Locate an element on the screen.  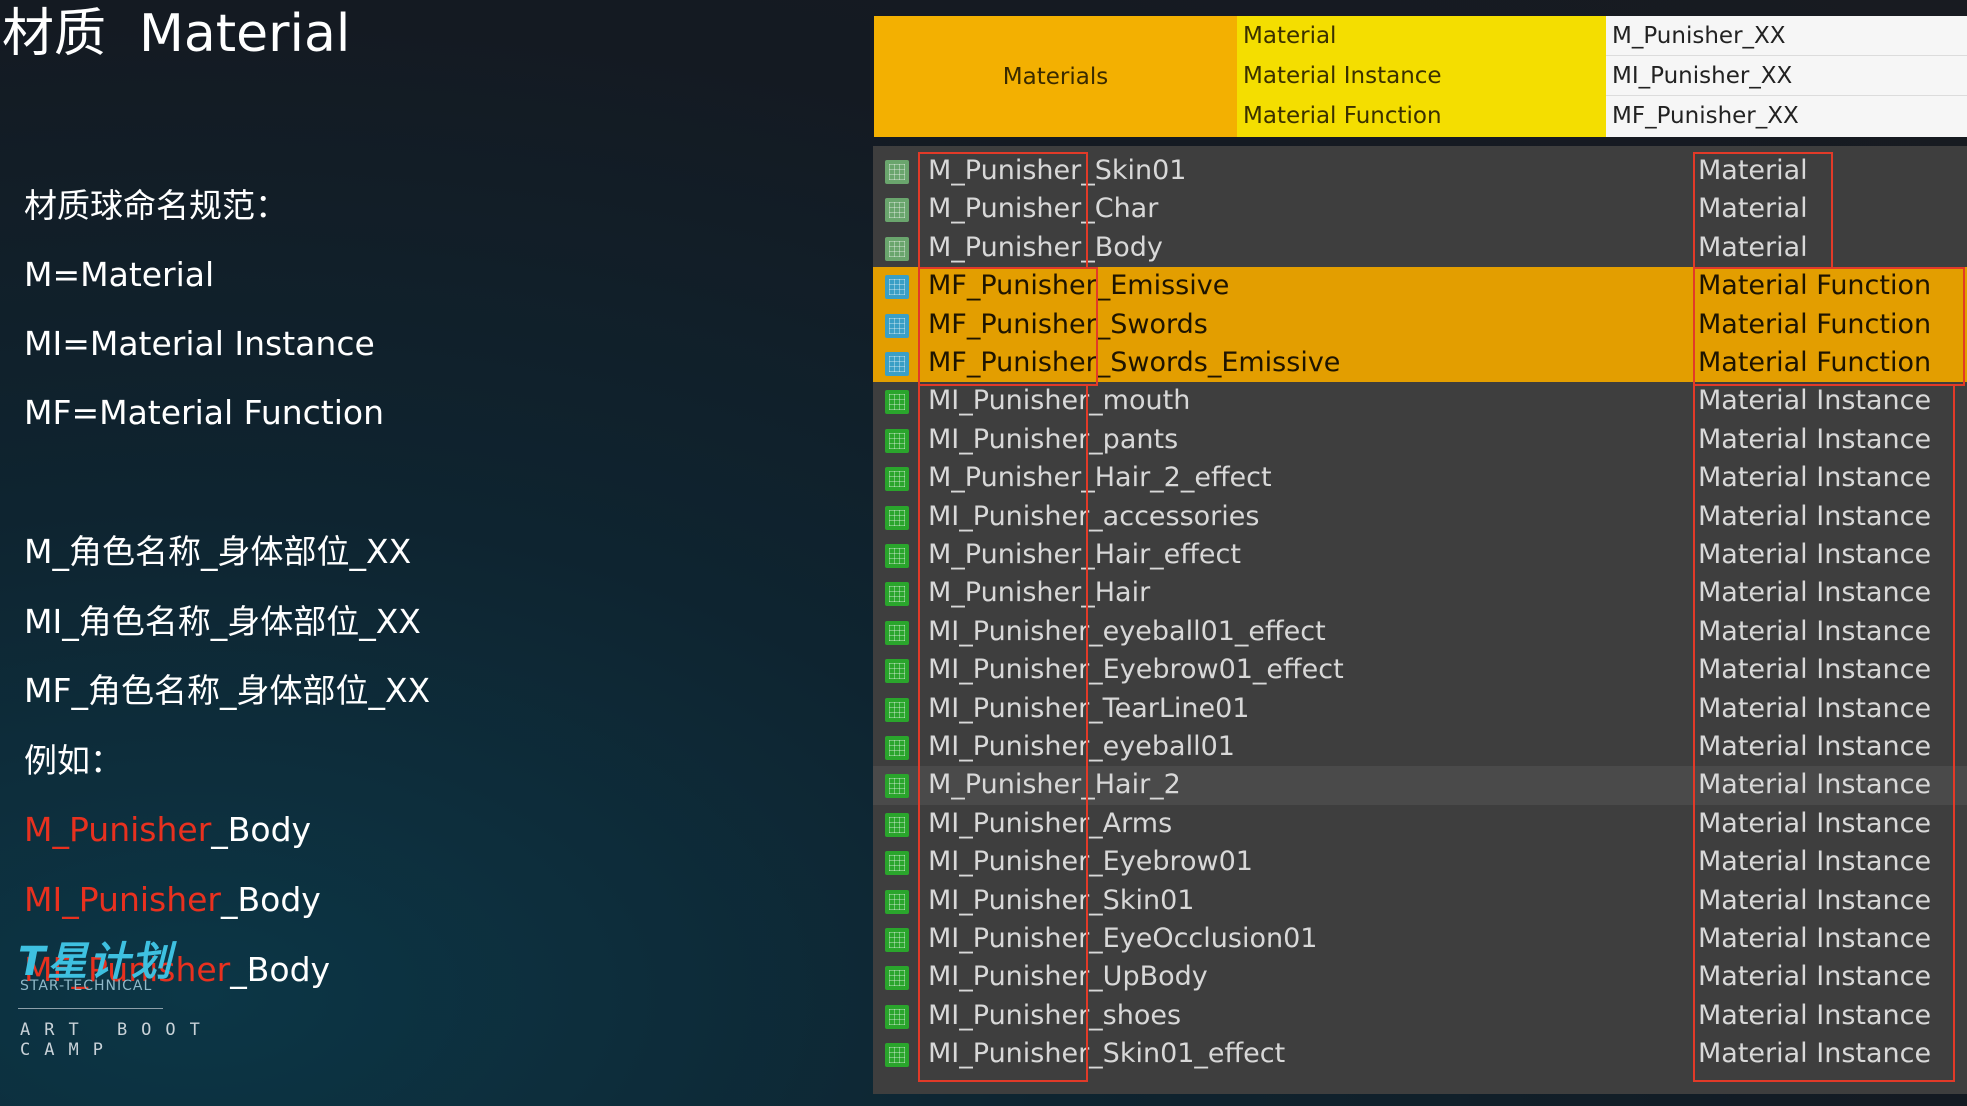
example-m: M_Punisher_Body is located at coordinates (167, 830).